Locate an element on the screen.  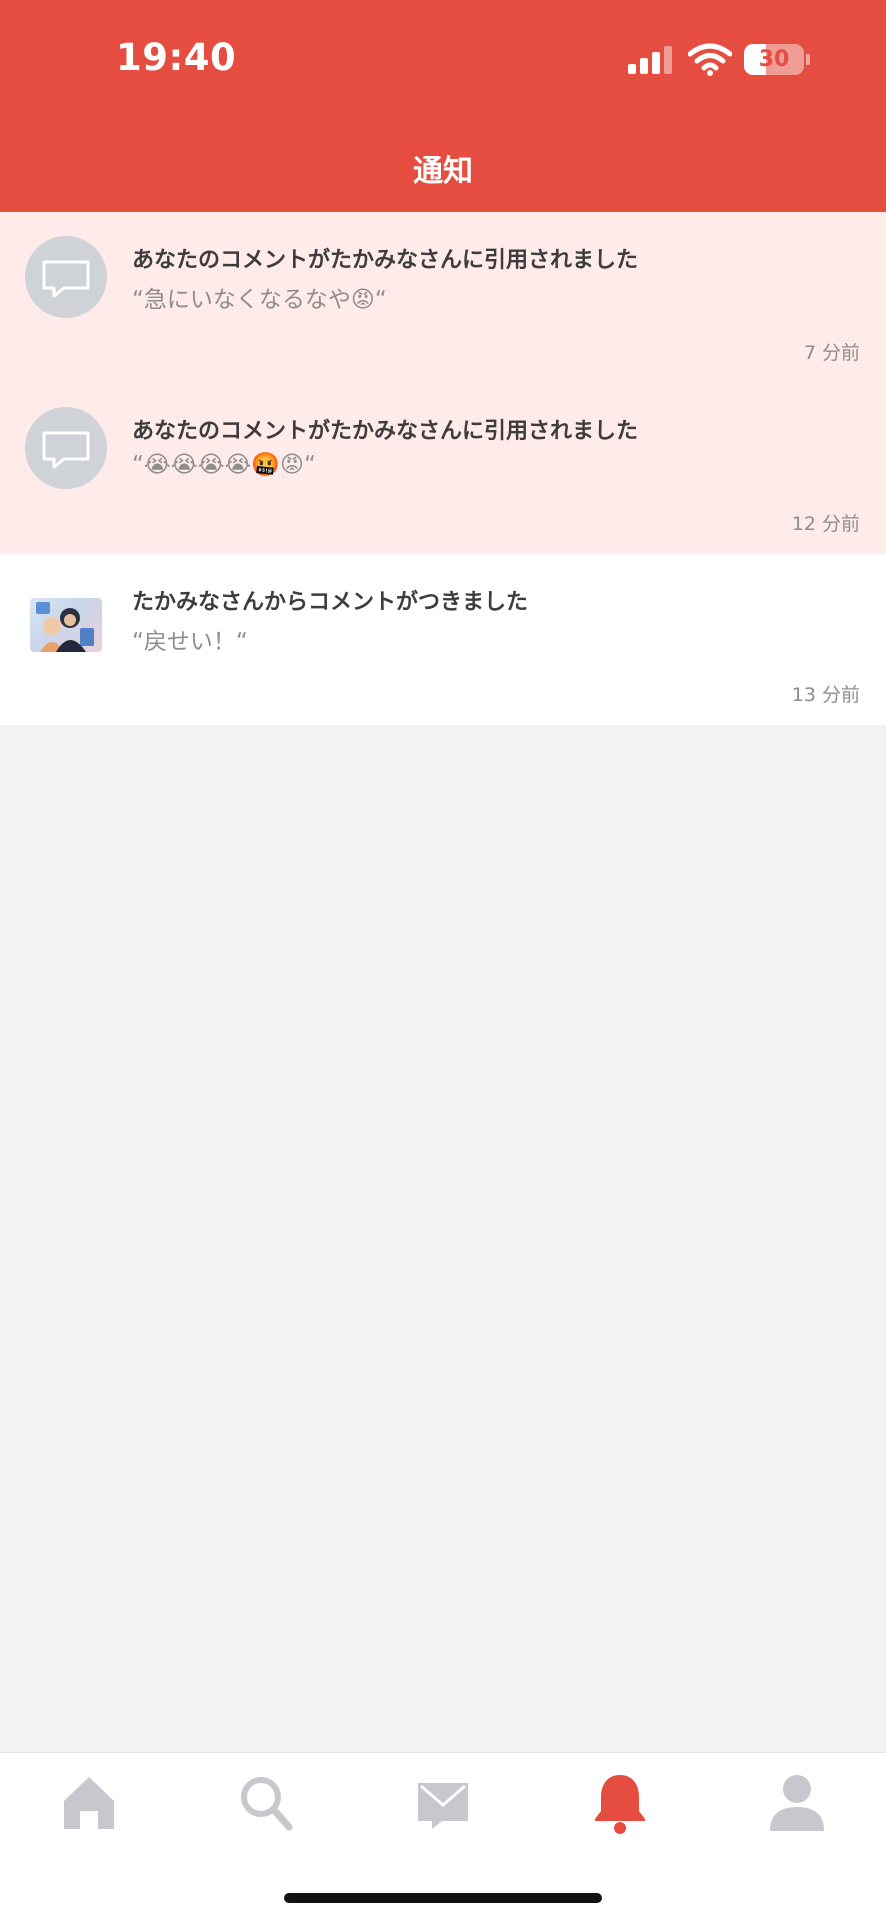
search-icon is located at coordinates (266, 1803).